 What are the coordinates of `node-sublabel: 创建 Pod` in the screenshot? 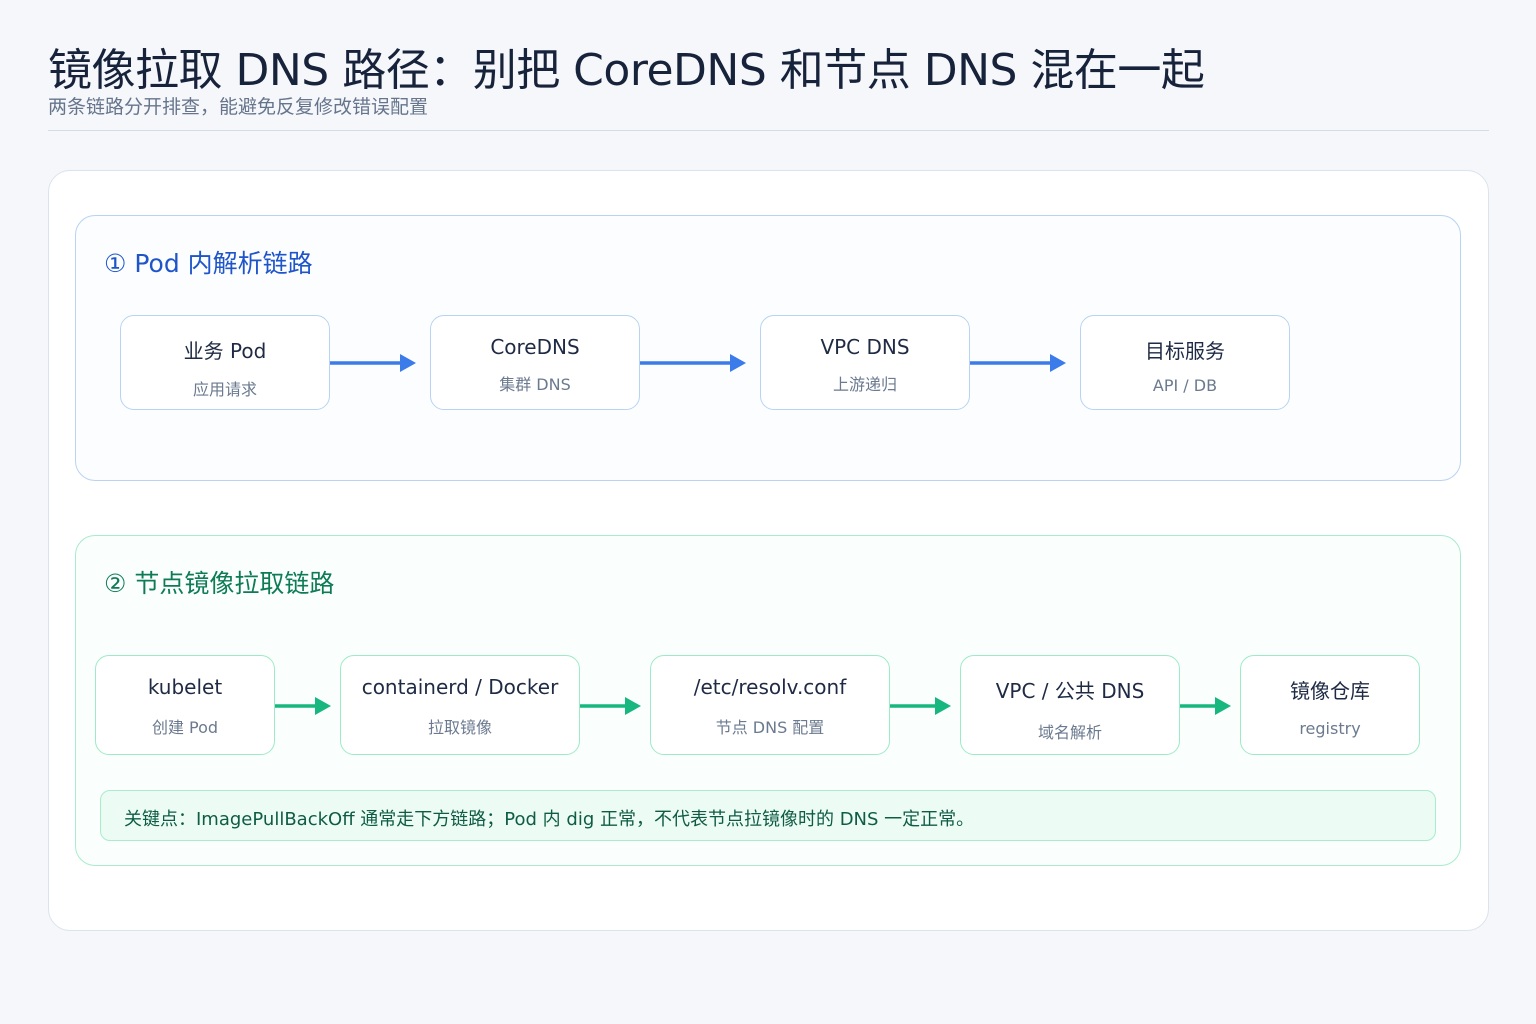 It's located at (185, 727).